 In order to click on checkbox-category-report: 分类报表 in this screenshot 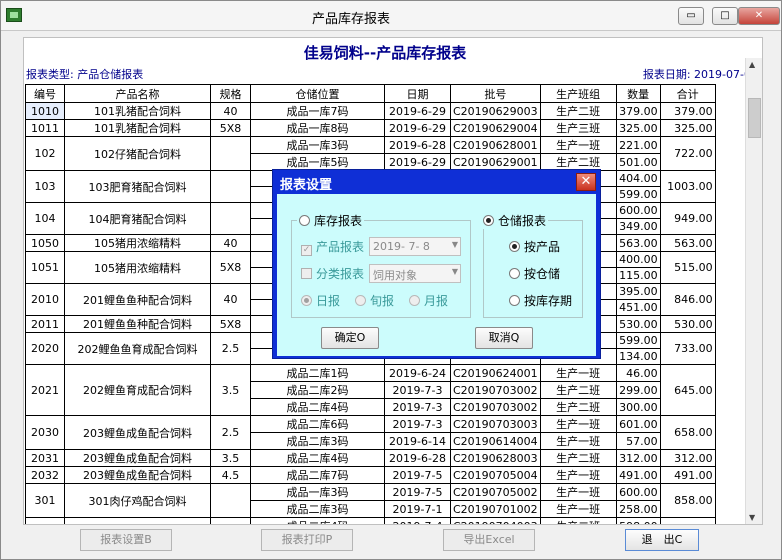, I will do `click(332, 273)`.